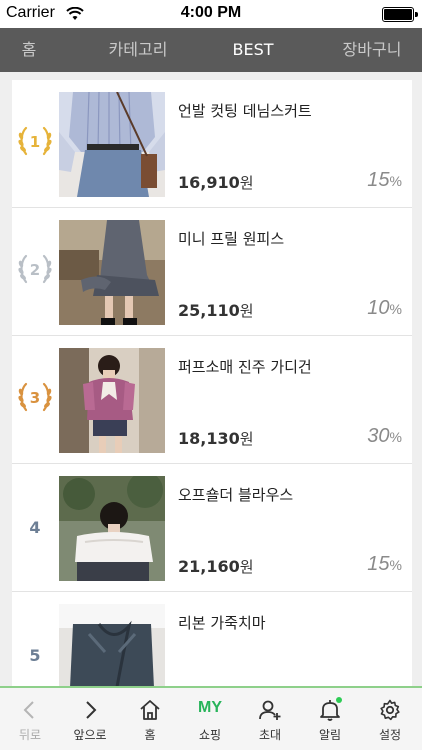  What do you see at coordinates (245, 110) in the screenshot?
I see `product-name: 언발 컷팅 데님스커트` at bounding box center [245, 110].